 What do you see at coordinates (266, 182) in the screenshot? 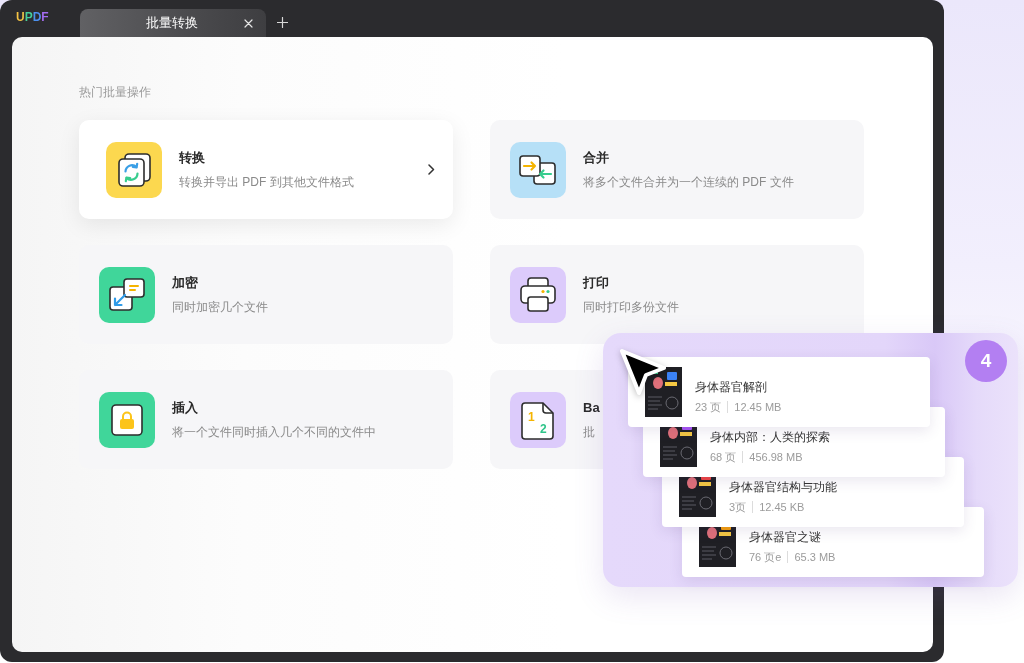
I see `operation-description: 转换并导出 PDF 到其他文件格式` at bounding box center [266, 182].